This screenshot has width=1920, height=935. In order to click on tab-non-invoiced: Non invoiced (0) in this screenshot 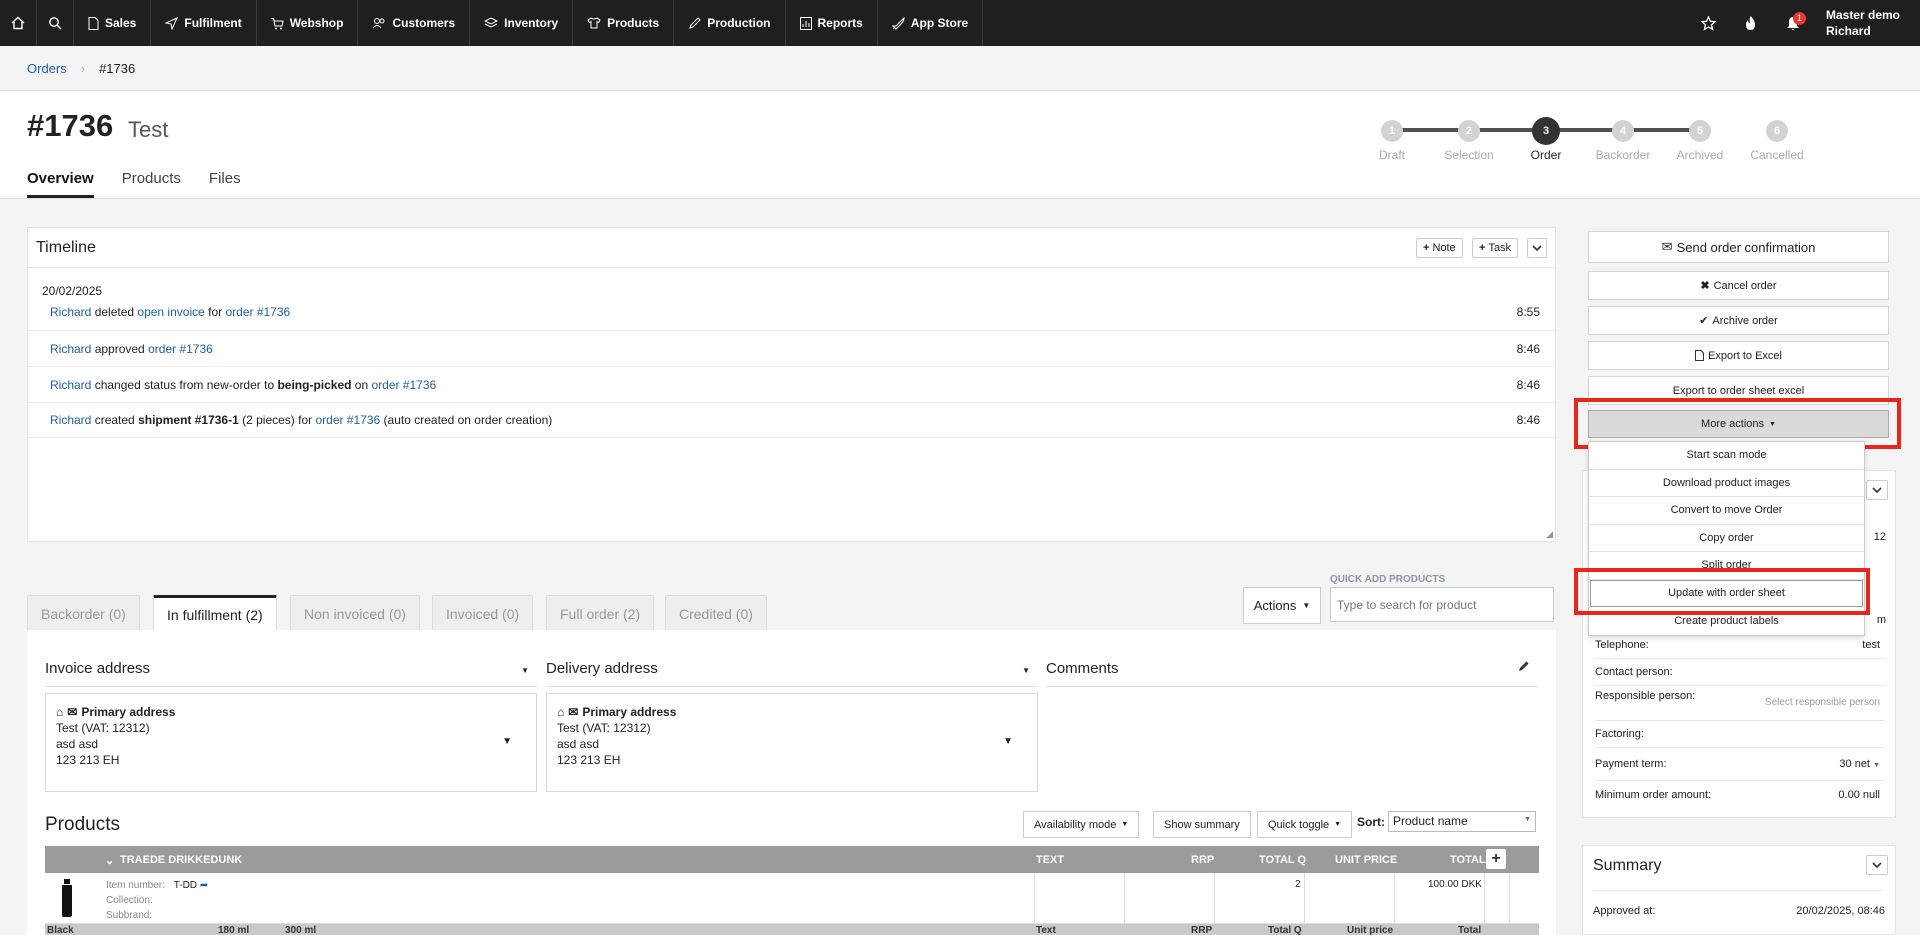, I will do `click(355, 613)`.